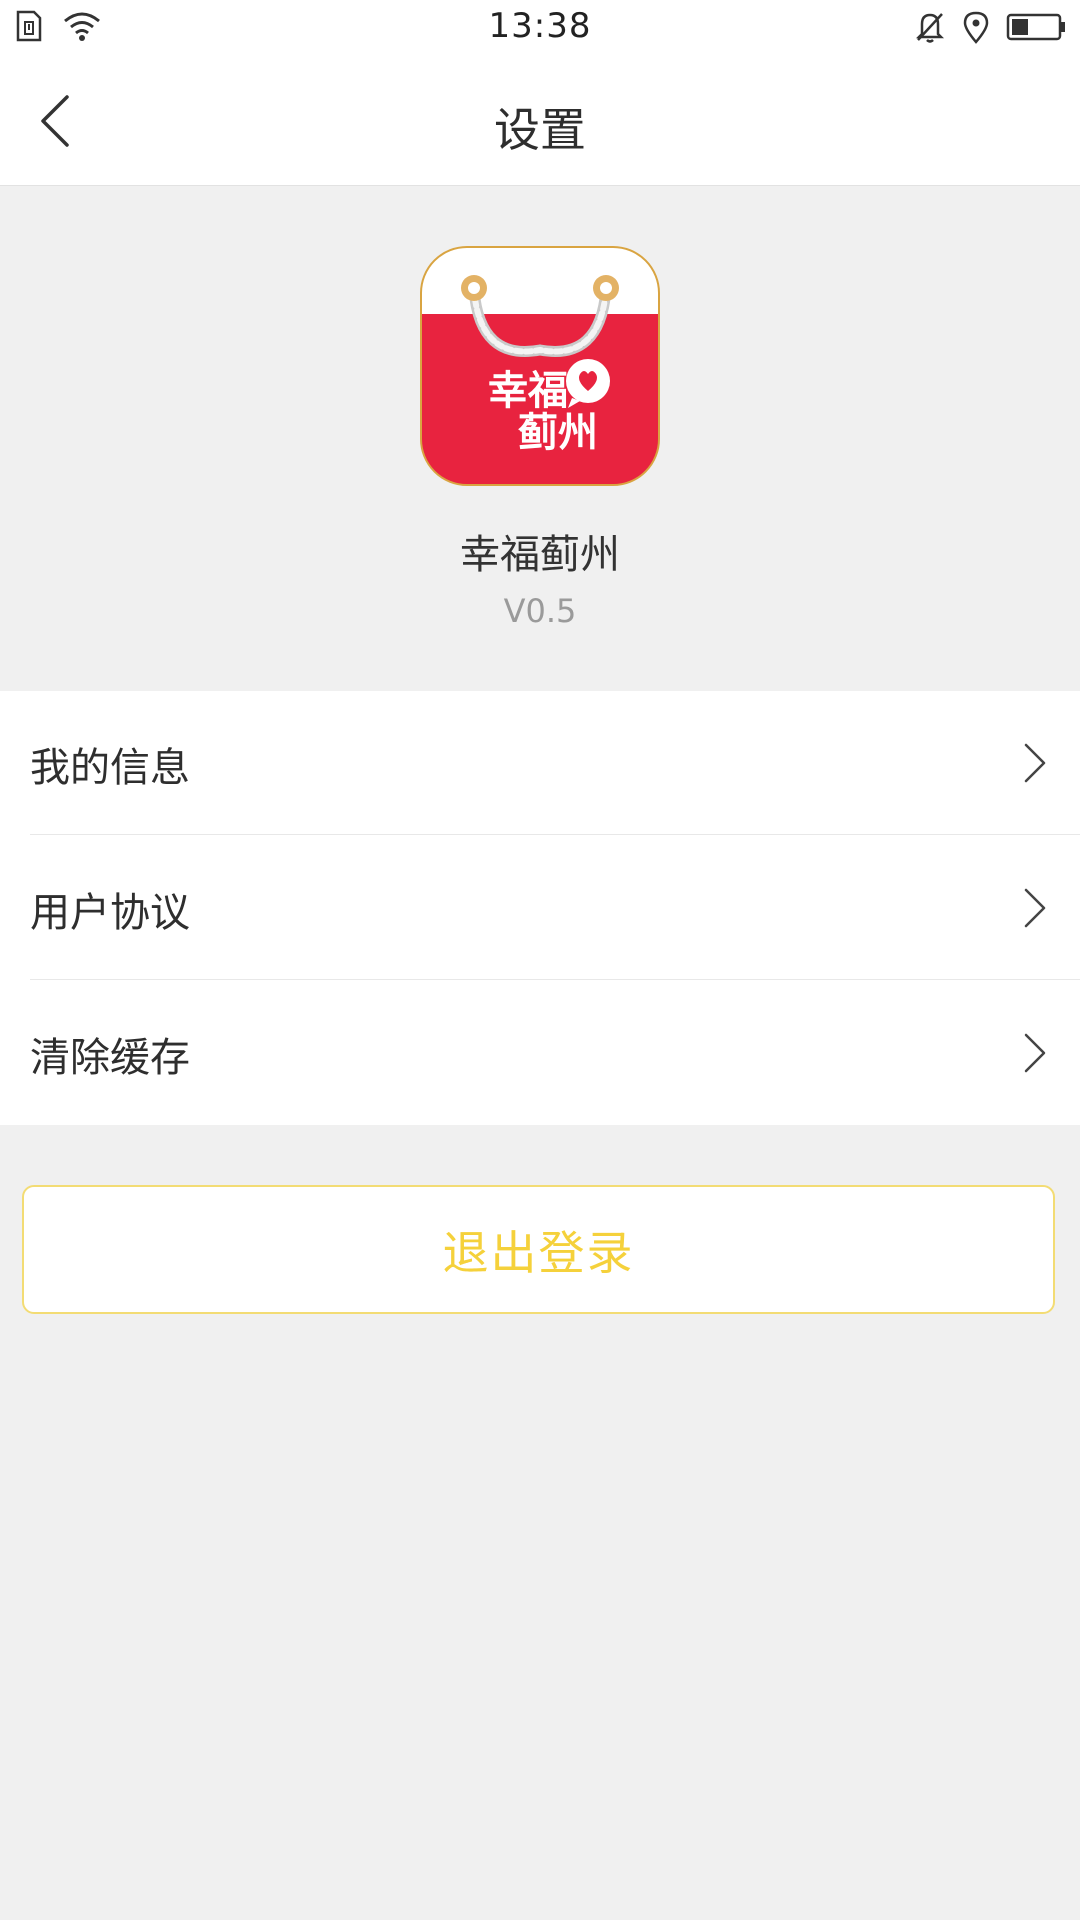  I want to click on logout-label: 退出登录, so click(538, 1252).